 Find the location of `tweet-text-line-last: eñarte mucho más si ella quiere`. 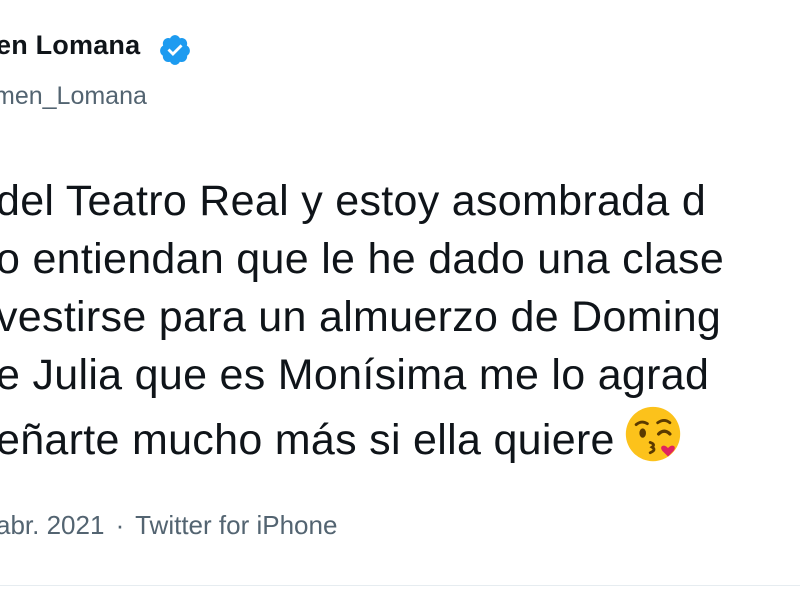

tweet-text-line-last: eñarte mucho más si ella quiere is located at coordinates (400, 436).